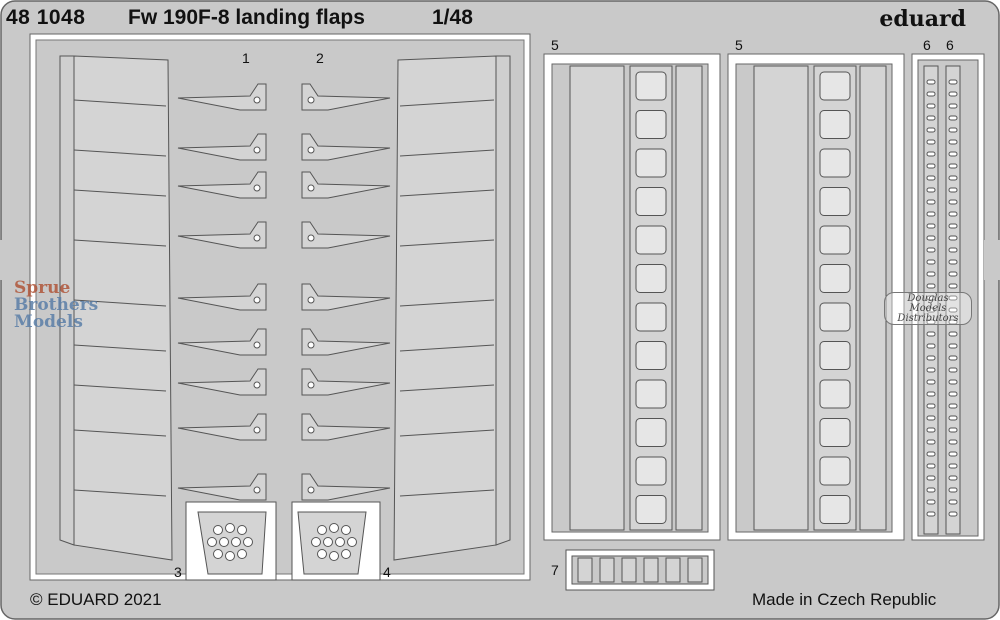 The image size is (1000, 620). What do you see at coordinates (96, 599) in the screenshot?
I see `copyright-text: © EDUARD 2021` at bounding box center [96, 599].